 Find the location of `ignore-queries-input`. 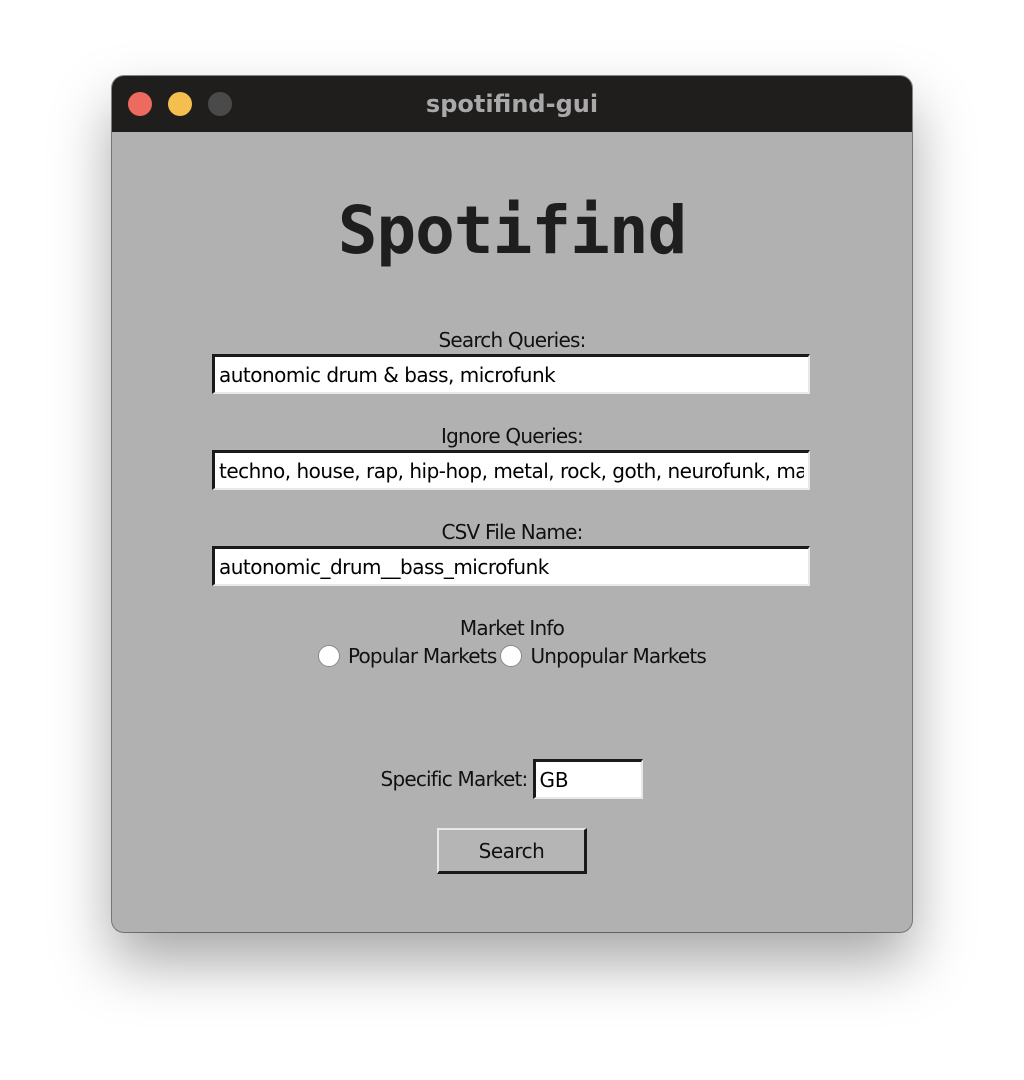

ignore-queries-input is located at coordinates (511, 470).